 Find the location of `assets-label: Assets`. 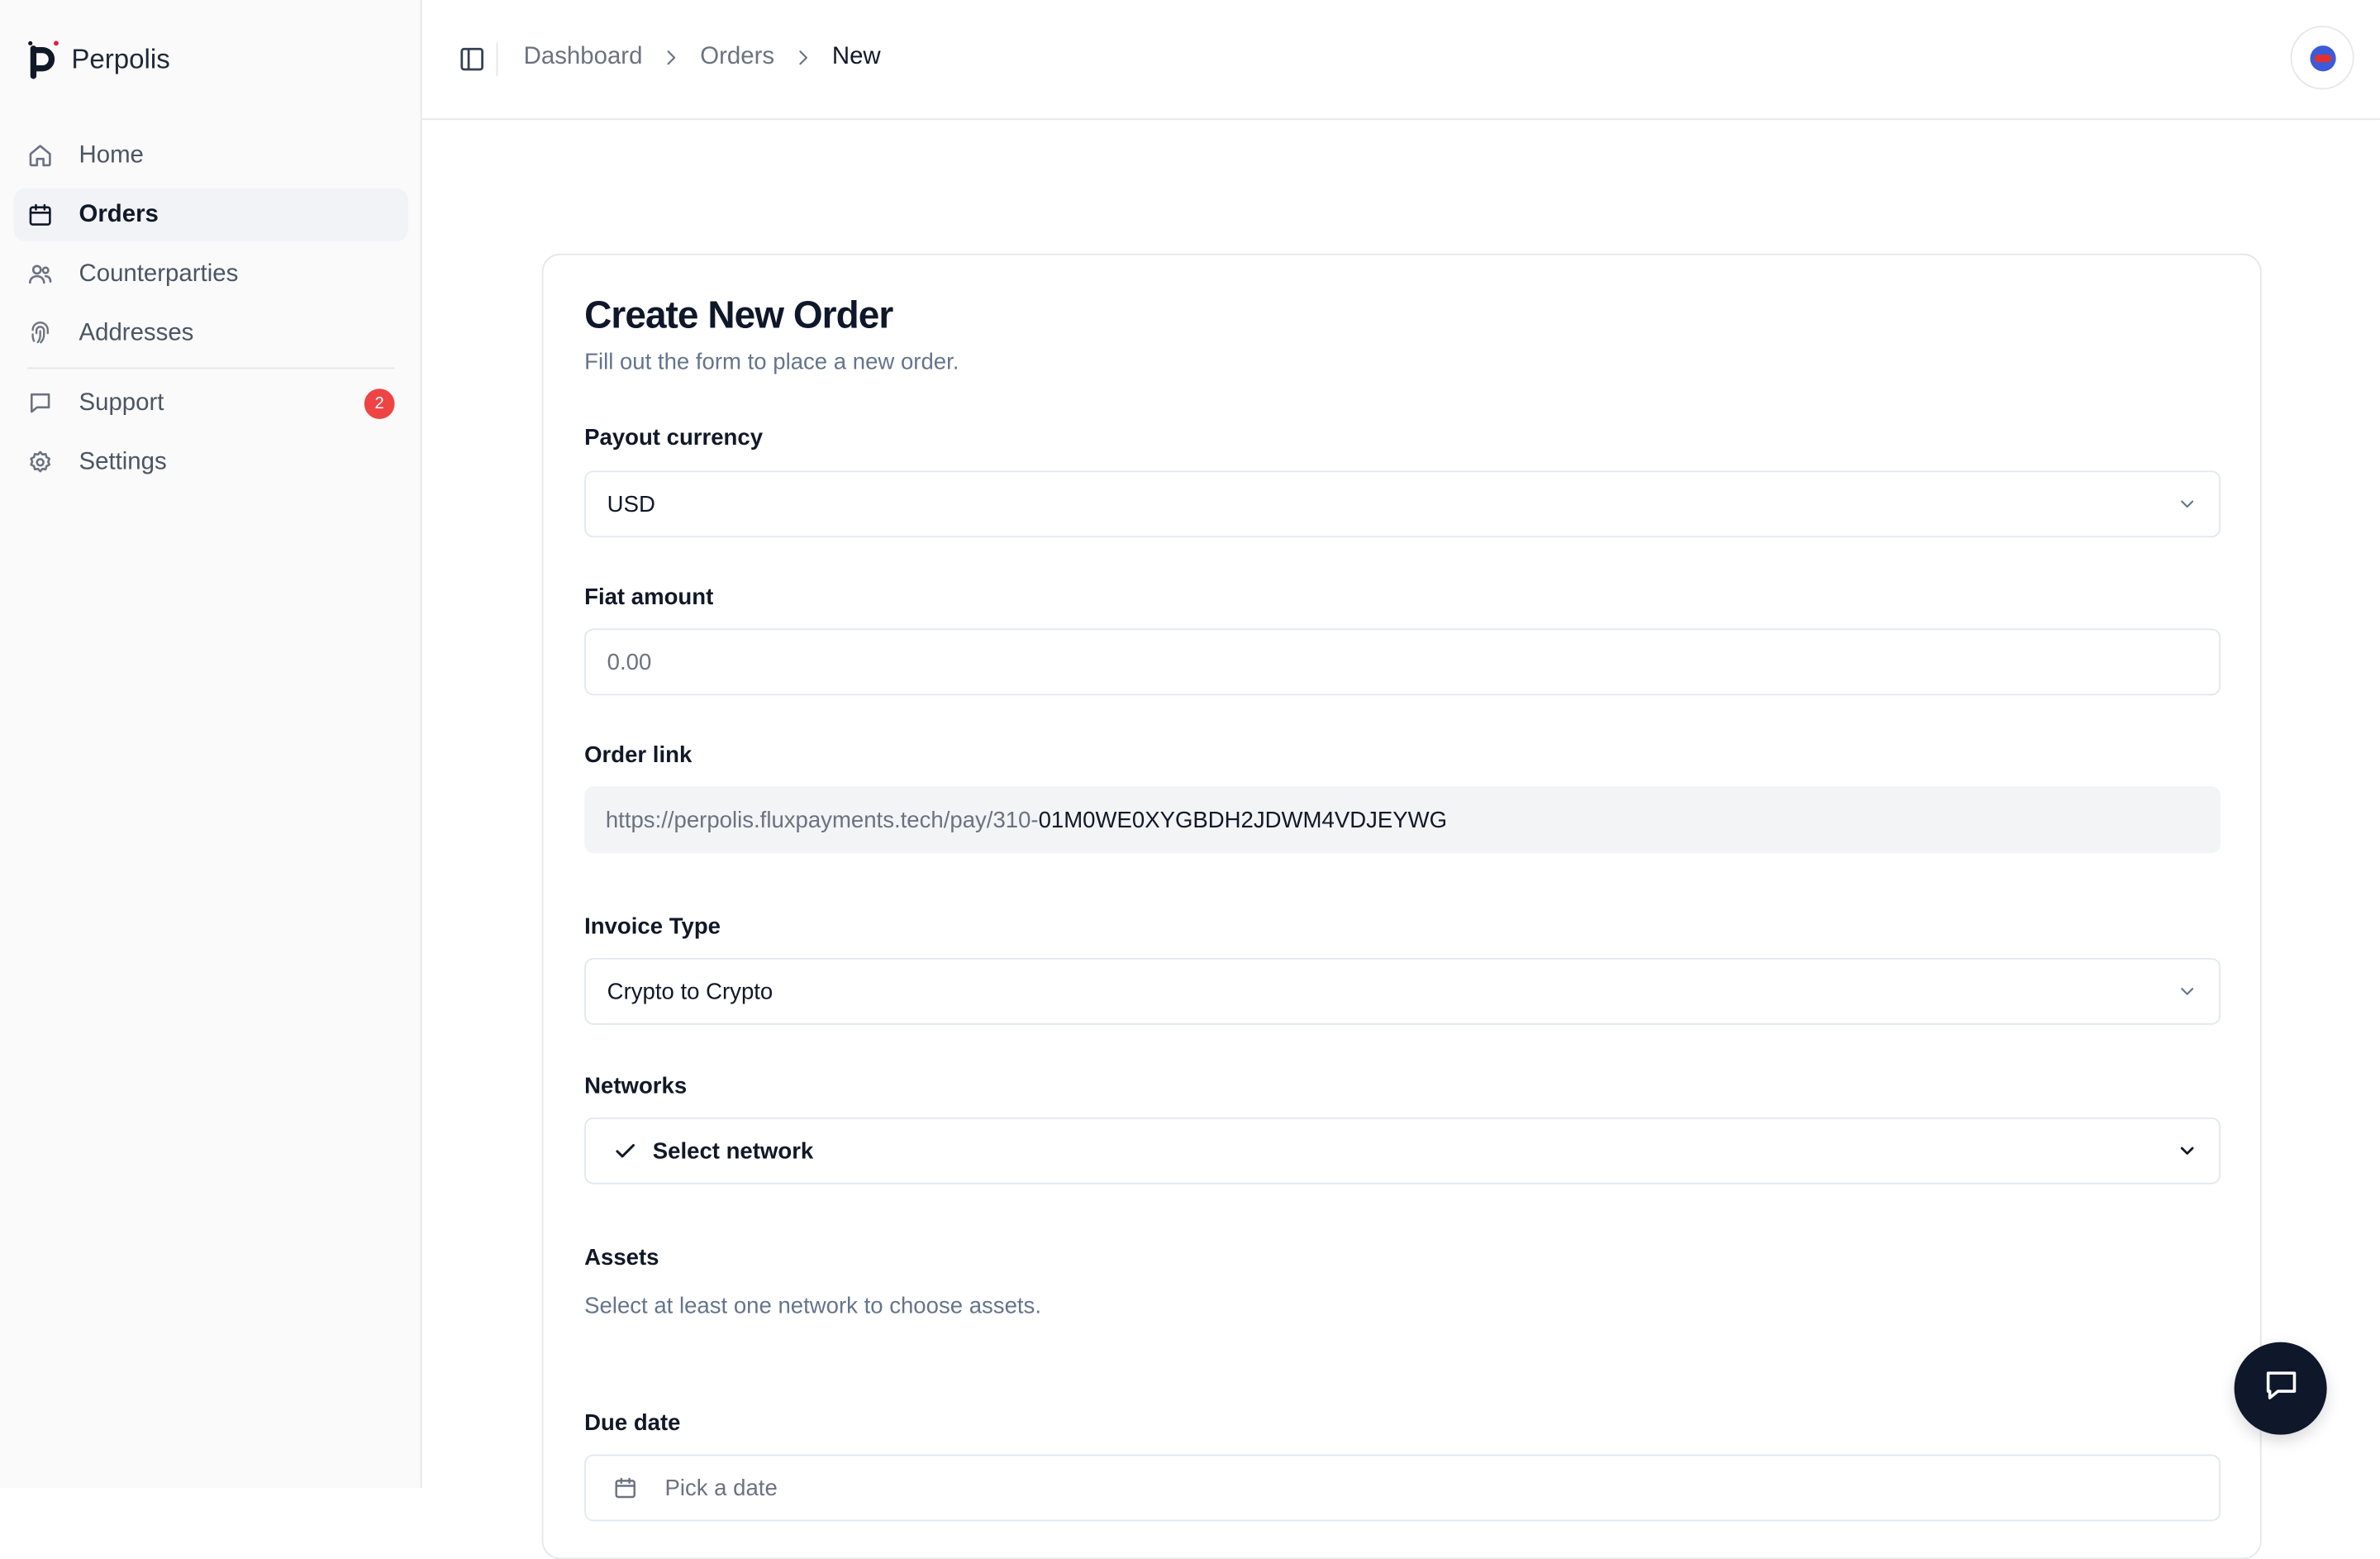

assets-label: Assets is located at coordinates (621, 1258).